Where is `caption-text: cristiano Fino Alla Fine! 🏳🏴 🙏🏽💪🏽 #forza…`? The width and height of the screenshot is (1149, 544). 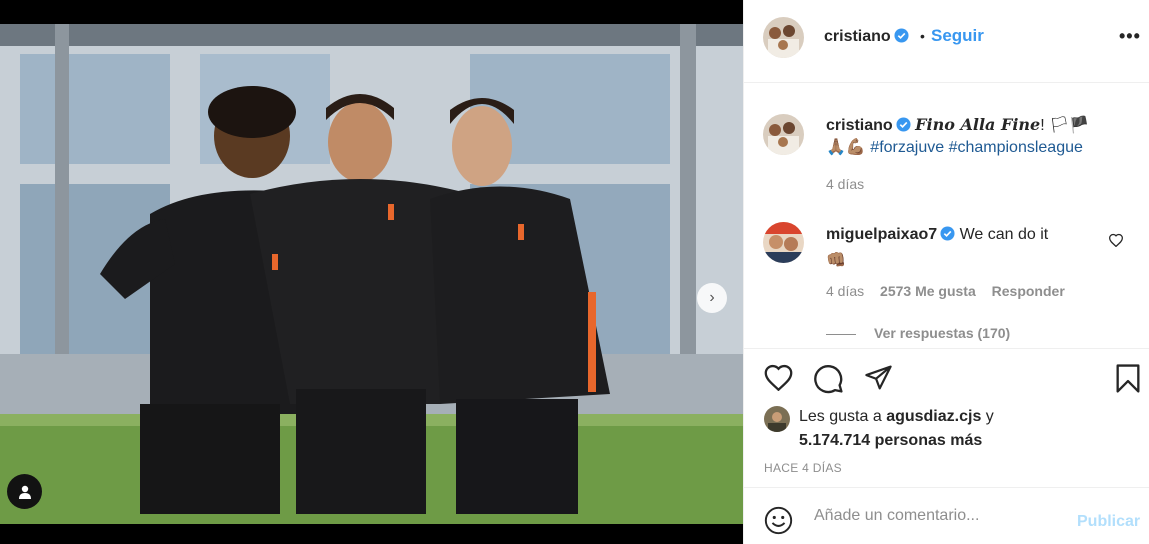
caption-text: cristiano Fino Alla Fine! 🏳🏴 🙏🏽💪🏽 #forza… is located at coordinates (976, 136).